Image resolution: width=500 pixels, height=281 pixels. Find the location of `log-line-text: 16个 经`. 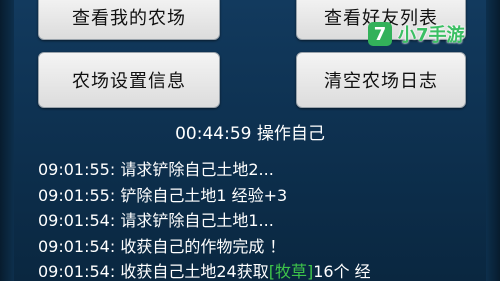

log-line-text: 16个 经 is located at coordinates (342, 271).